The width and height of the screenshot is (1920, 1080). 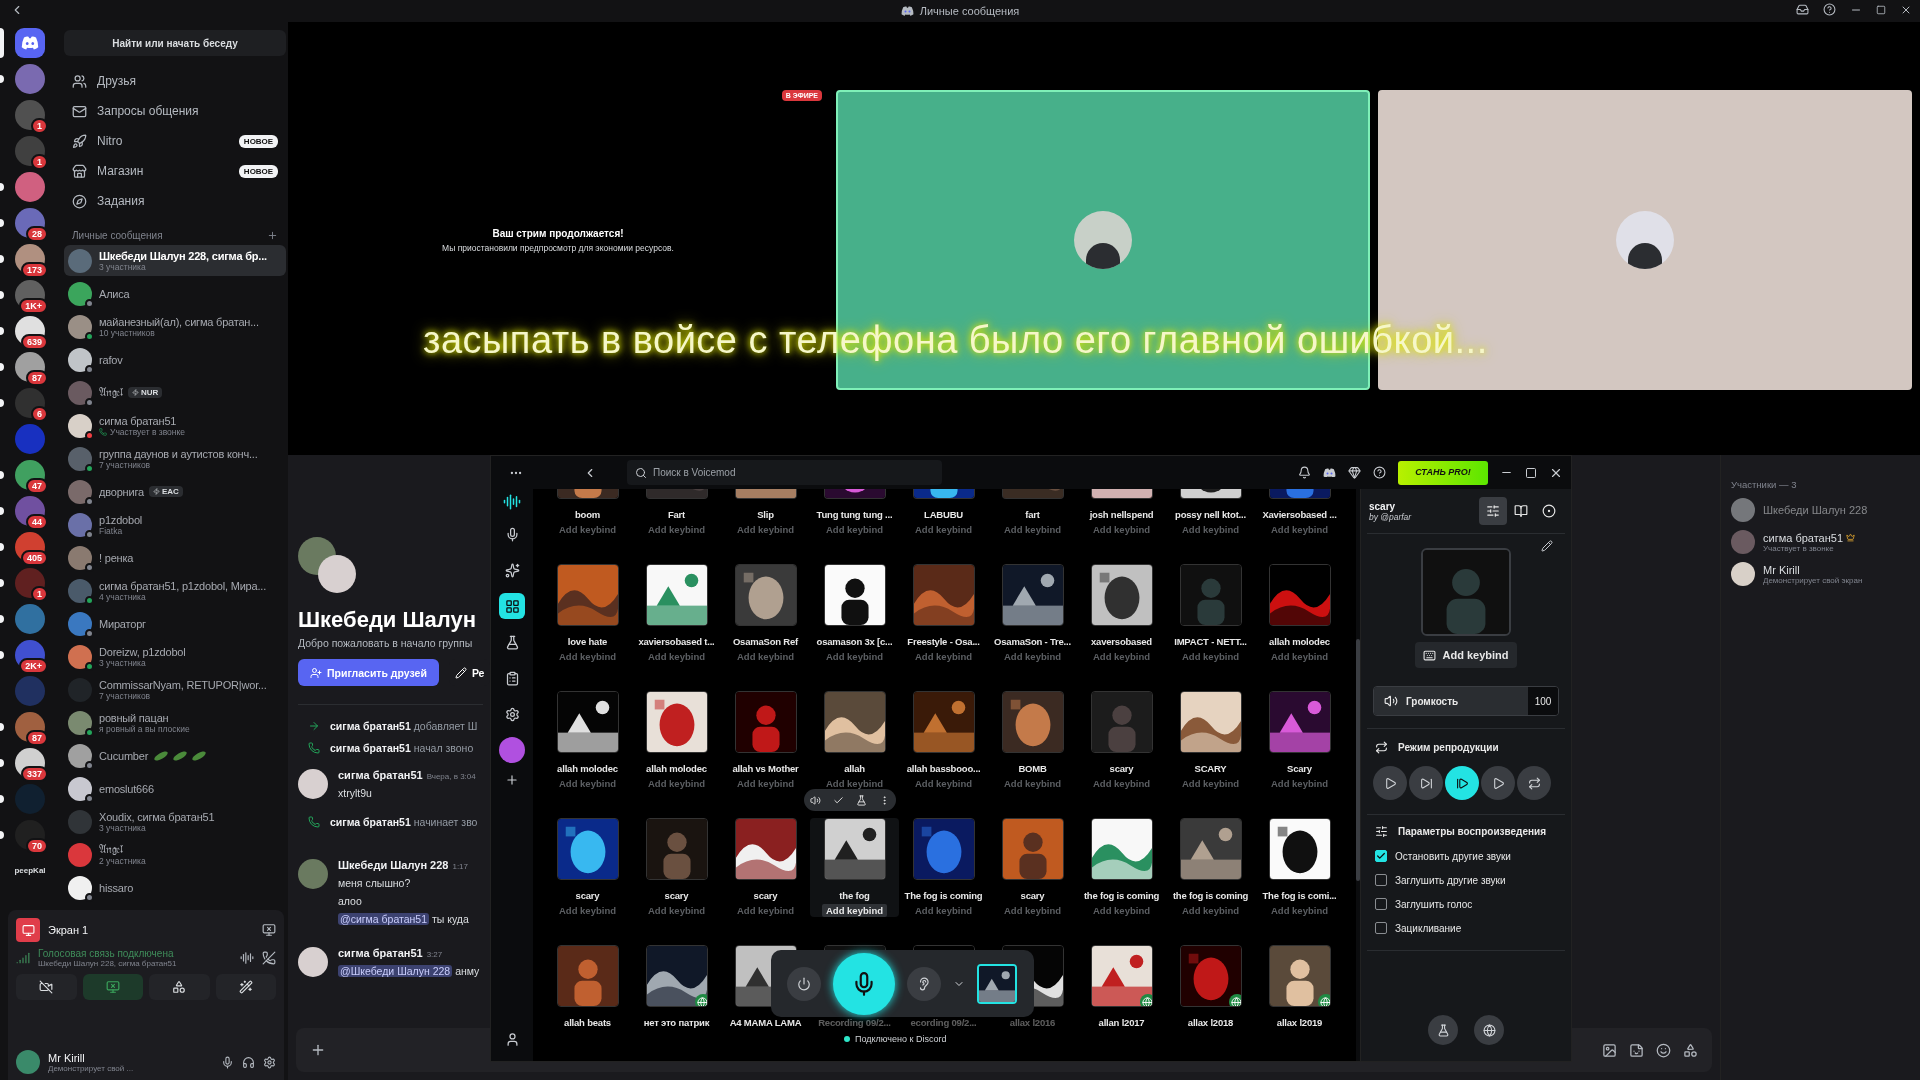 I want to click on unread-badge: 28, so click(x=37, y=234).